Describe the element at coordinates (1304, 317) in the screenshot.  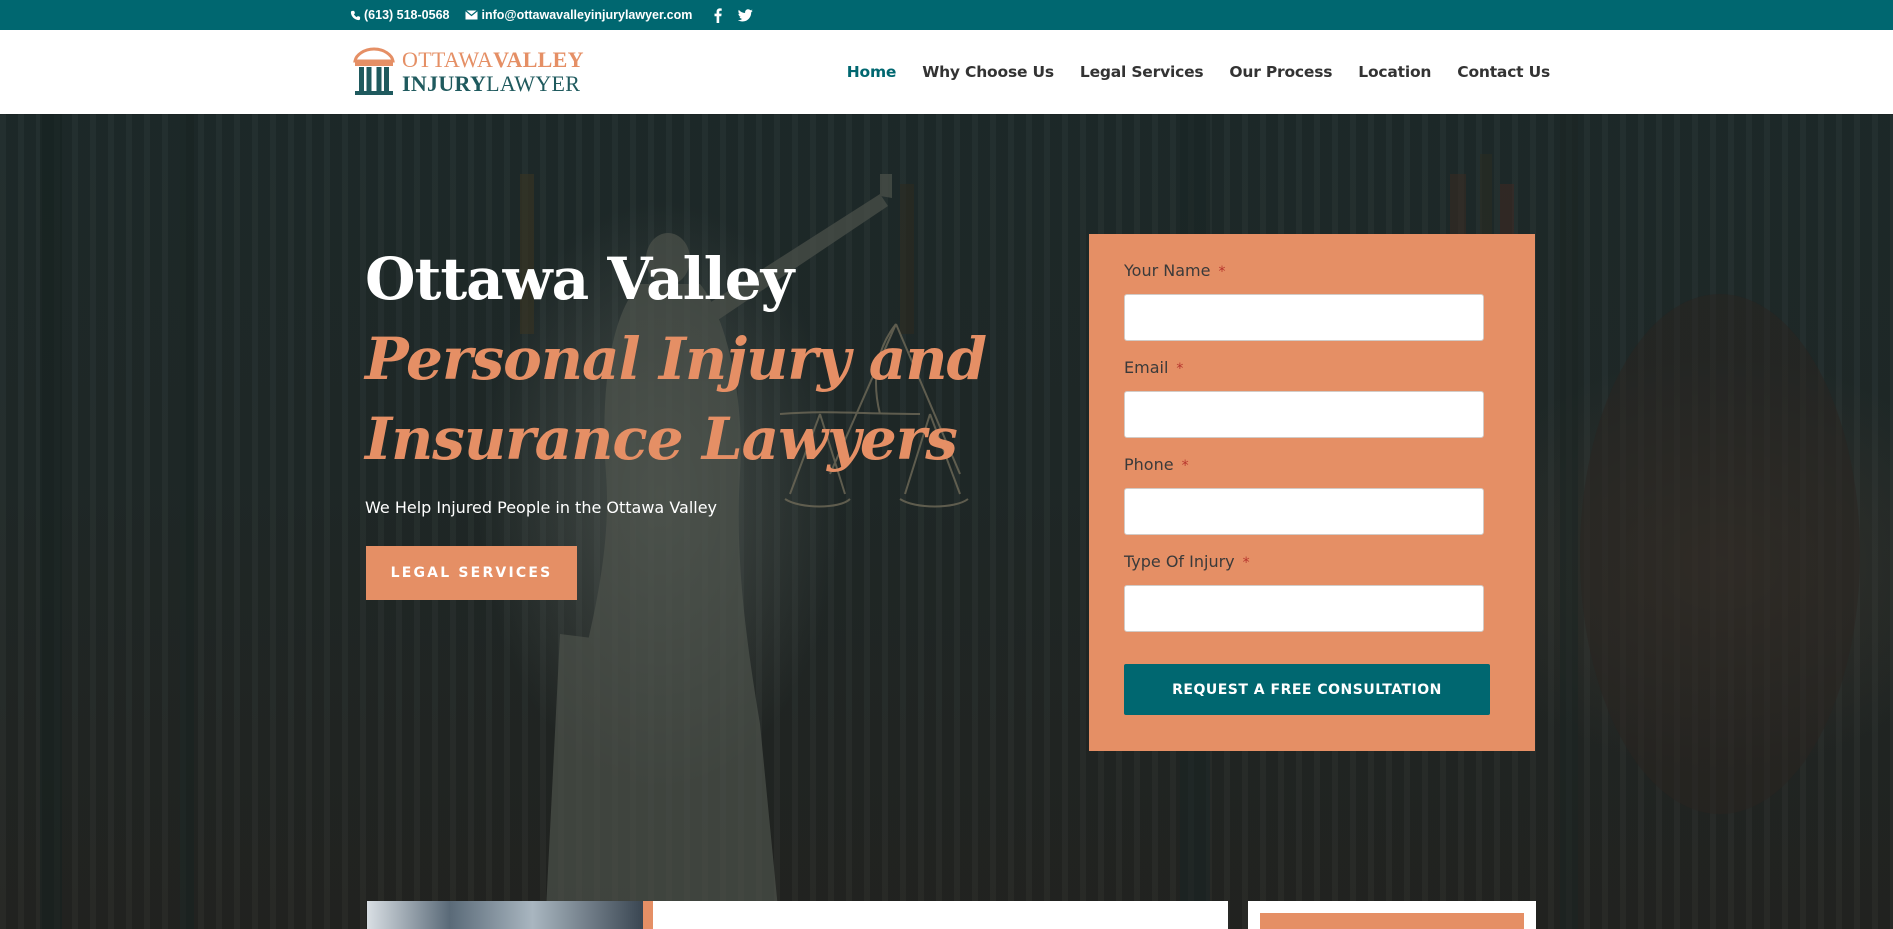
I see `your-name-input` at that location.